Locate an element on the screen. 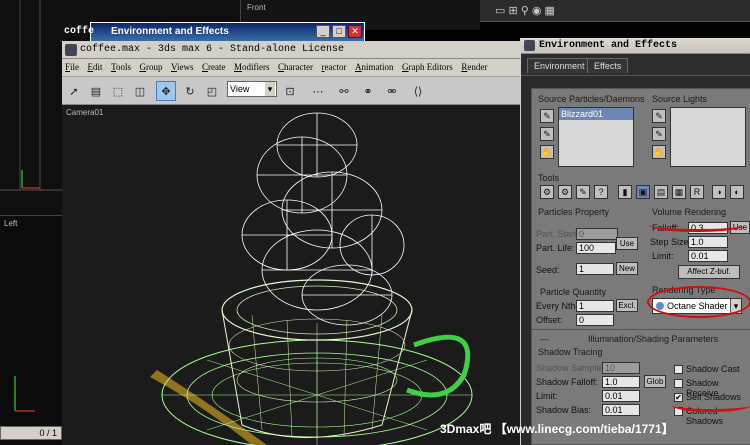  cup-handle-wire is located at coordinates (438, 366).